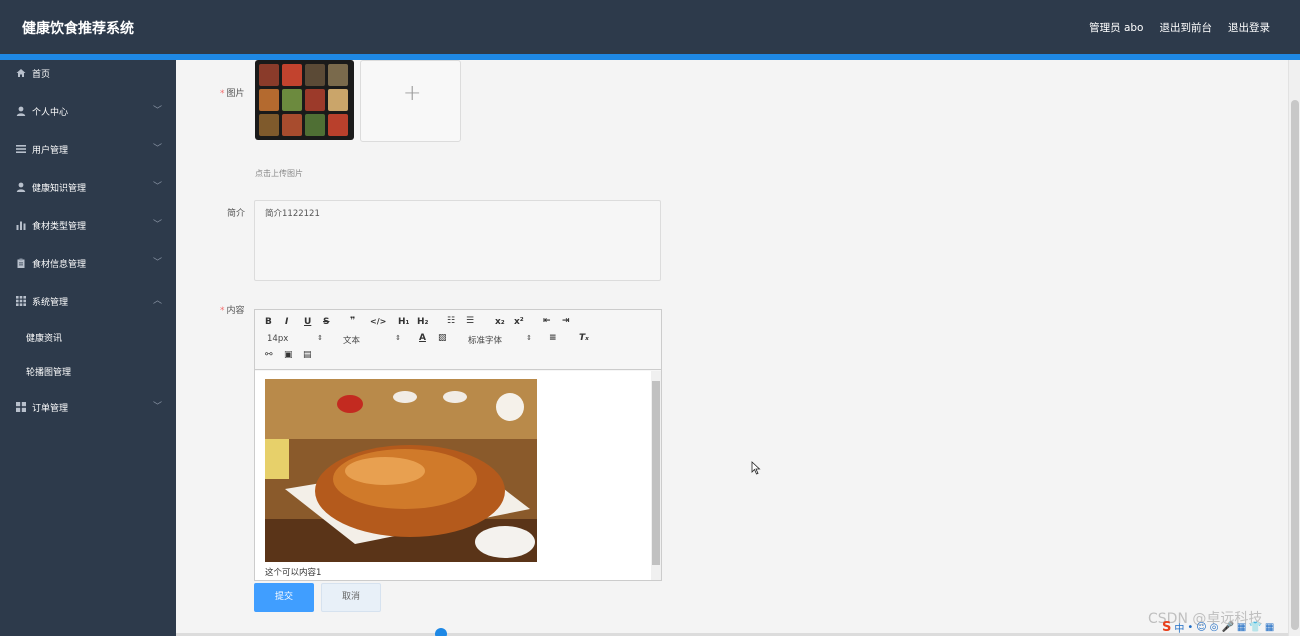  What do you see at coordinates (59, 265) in the screenshot?
I see `sidebar-item-label: 食材信息管理` at bounding box center [59, 265].